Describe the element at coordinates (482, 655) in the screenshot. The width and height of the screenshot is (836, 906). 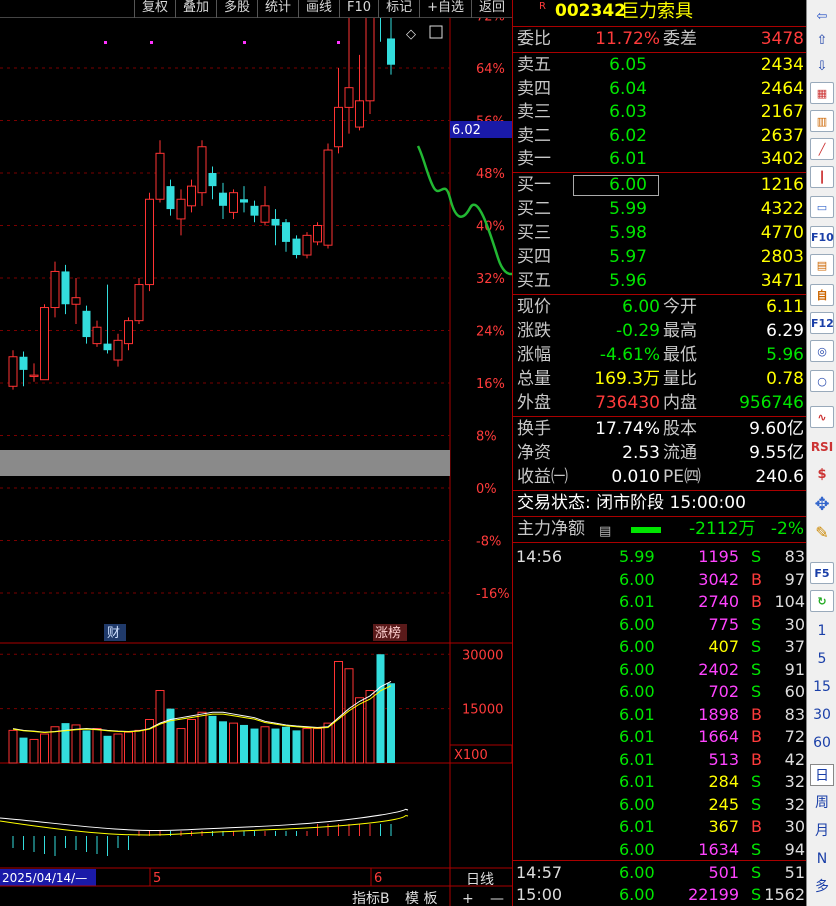
I see `vol-tick-label: 30000` at that location.